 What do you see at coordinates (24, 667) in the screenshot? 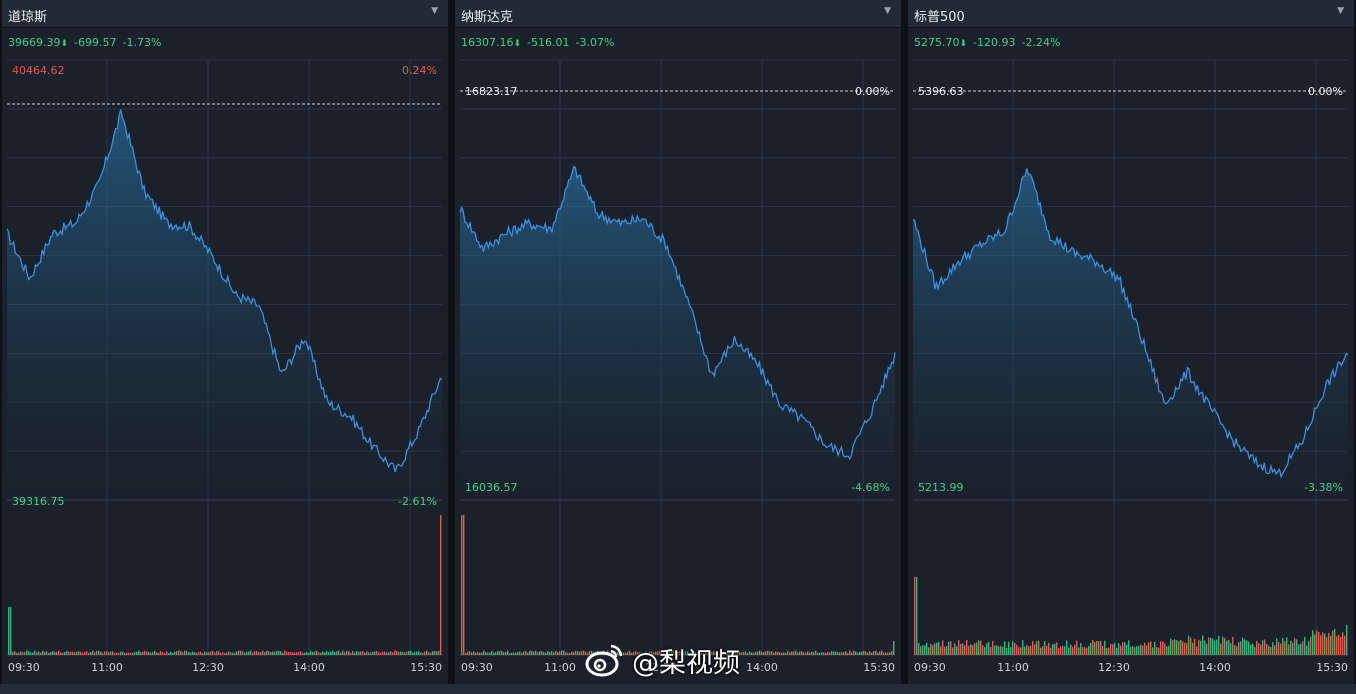
I see `time-axis-label: 09:30` at bounding box center [24, 667].